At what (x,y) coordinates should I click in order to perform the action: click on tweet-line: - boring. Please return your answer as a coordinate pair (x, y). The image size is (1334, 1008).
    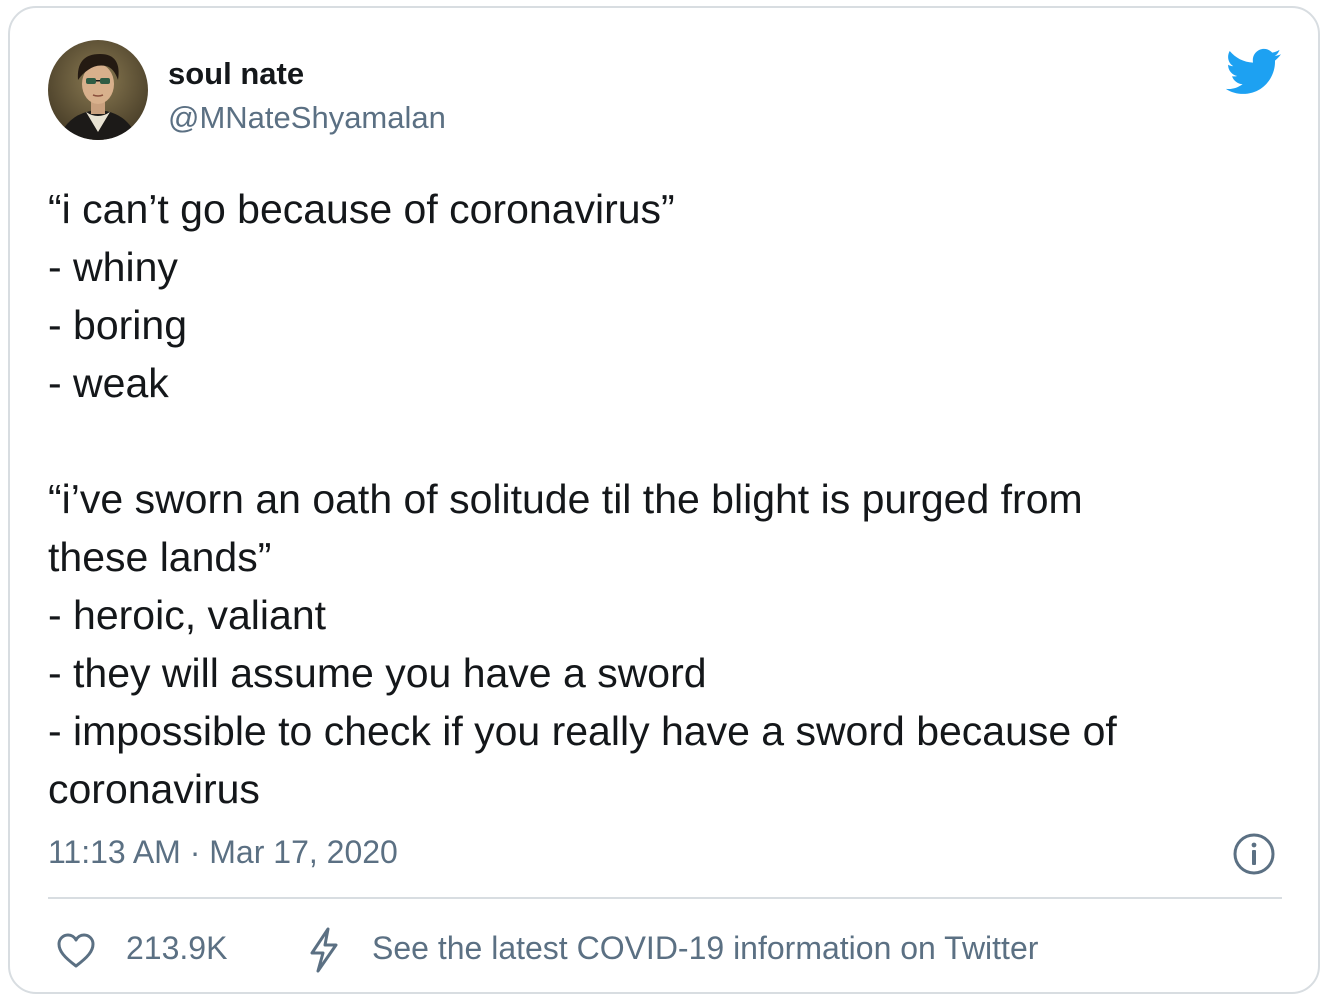
    Looking at the image, I should click on (118, 325).